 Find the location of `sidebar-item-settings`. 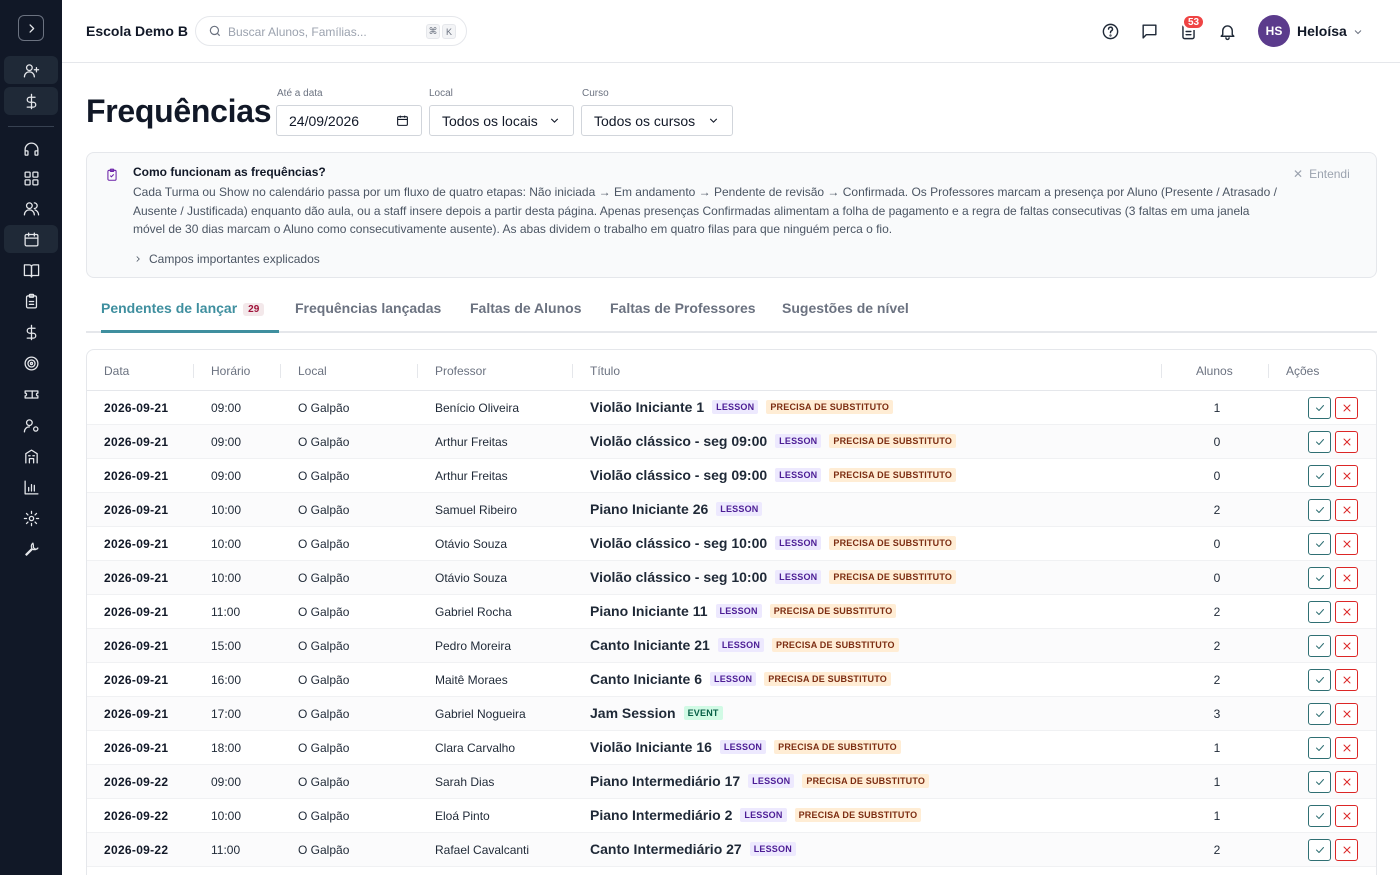

sidebar-item-settings is located at coordinates (31, 518).